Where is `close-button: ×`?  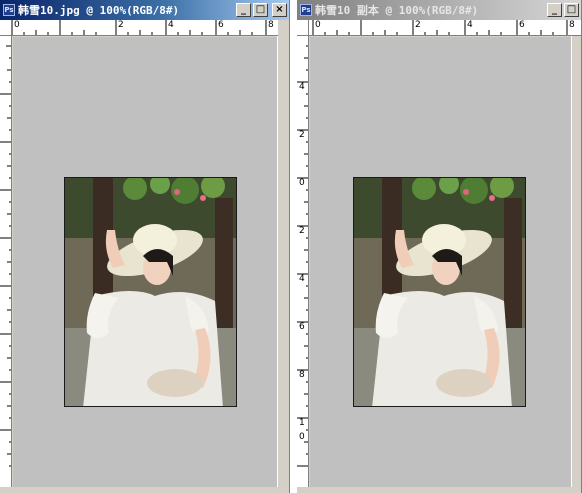
close-button: × is located at coordinates (279, 10).